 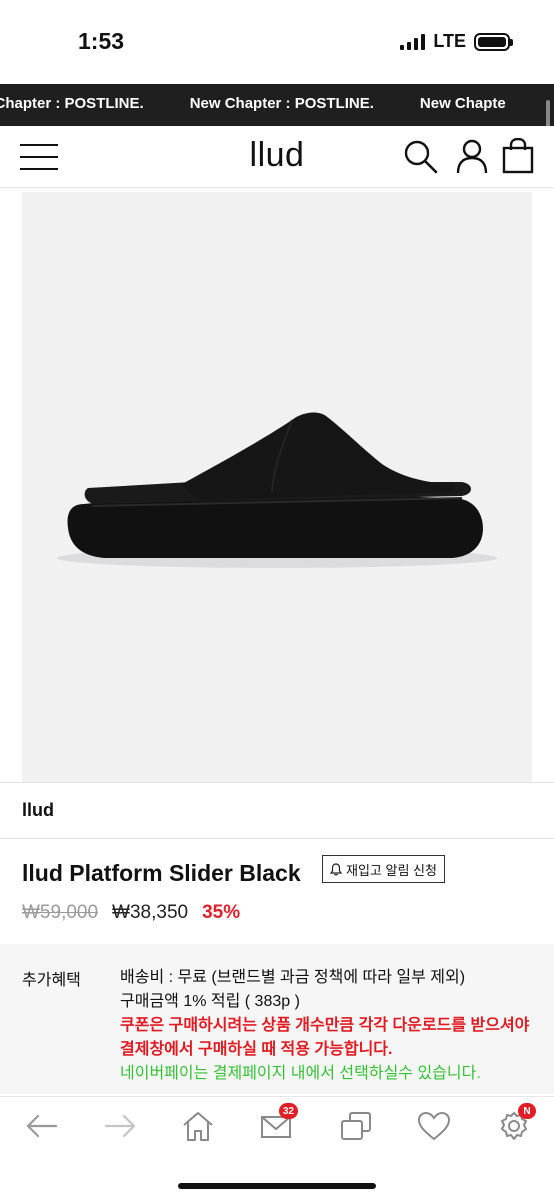 I want to click on site-header: llud, so click(x=277, y=157).